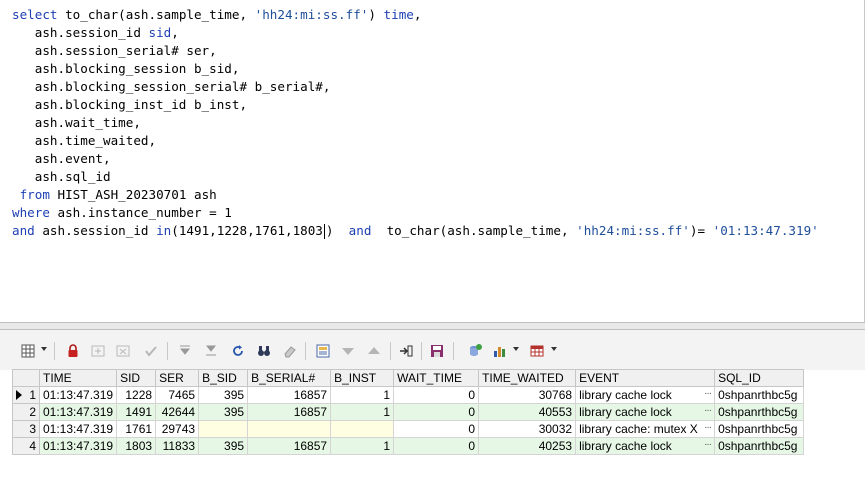 The image size is (865, 492). Describe the element at coordinates (289, 429) in the screenshot. I see `cell-b-serial-` at that location.